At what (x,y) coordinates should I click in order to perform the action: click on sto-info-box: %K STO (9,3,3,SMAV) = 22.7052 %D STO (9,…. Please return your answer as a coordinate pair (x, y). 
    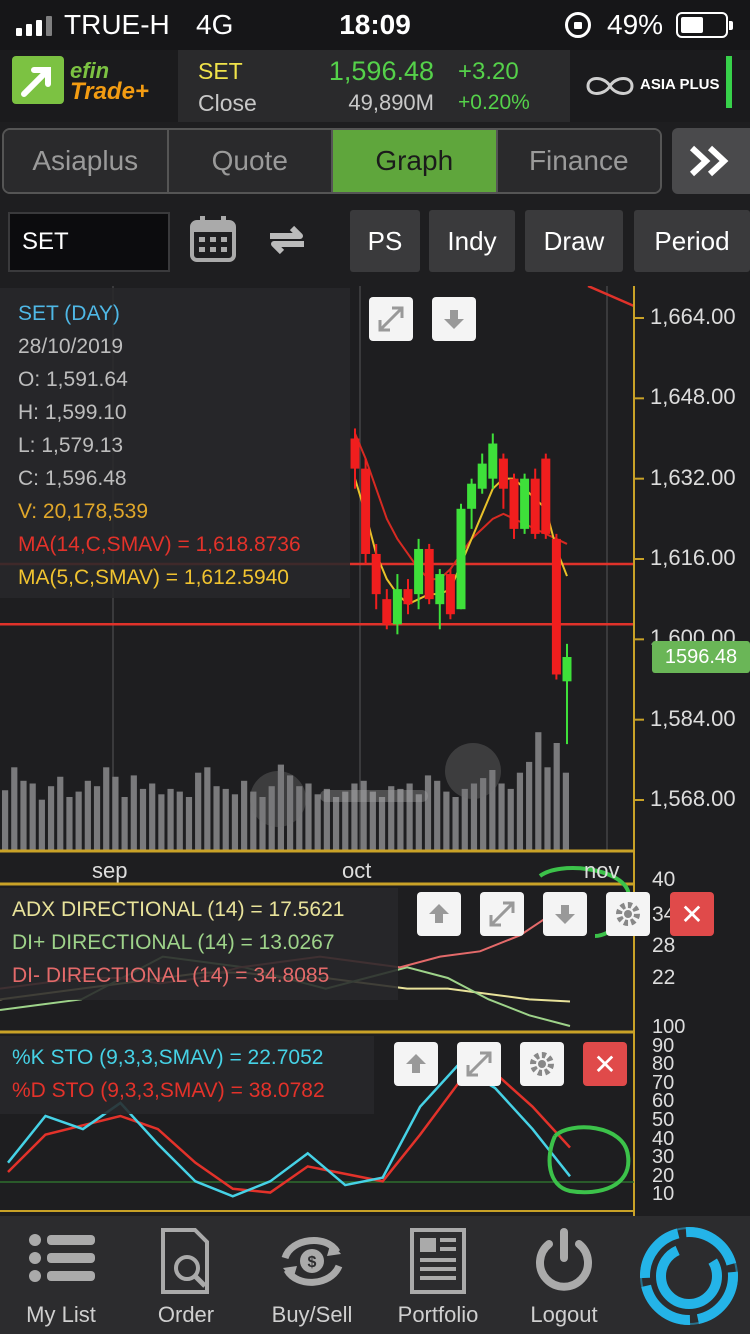
    Looking at the image, I should click on (187, 1075).